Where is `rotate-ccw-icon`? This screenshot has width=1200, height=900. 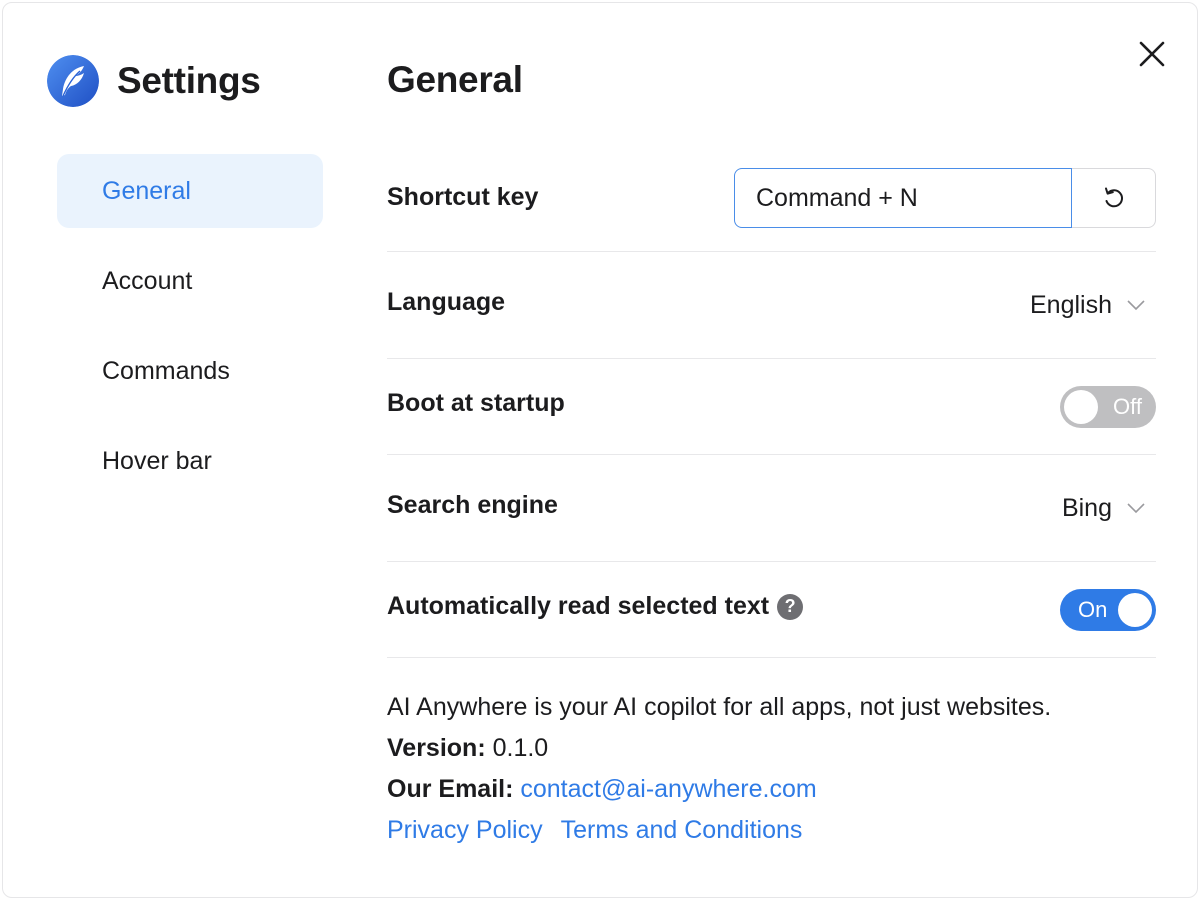
rotate-ccw-icon is located at coordinates (1113, 197).